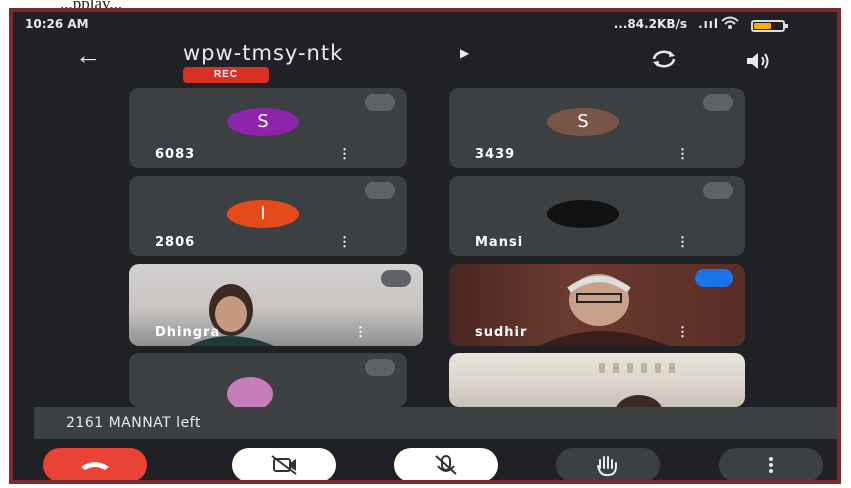 Image resolution: width=851 pixels, height=488 pixels. What do you see at coordinates (263, 53) in the screenshot?
I see `meeting-code: wpw-tmsy-ntk` at bounding box center [263, 53].